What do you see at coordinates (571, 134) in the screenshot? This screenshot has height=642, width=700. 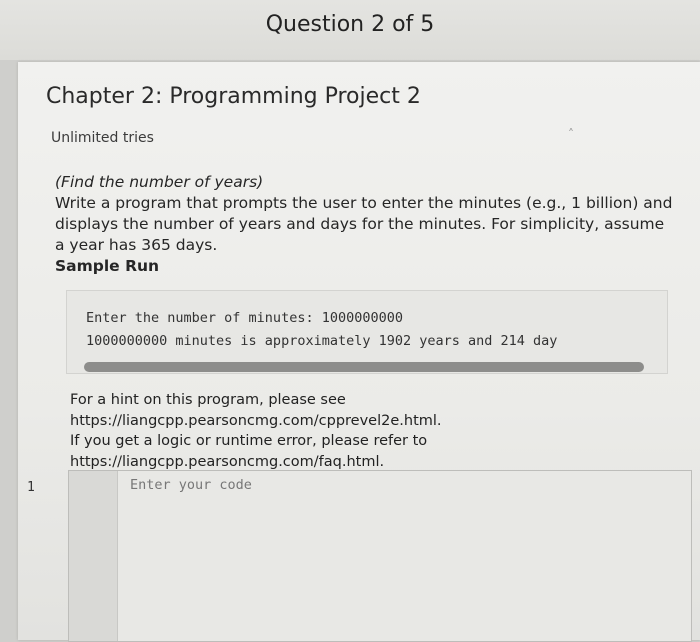 I see `cursor-mark: ˄` at bounding box center [571, 134].